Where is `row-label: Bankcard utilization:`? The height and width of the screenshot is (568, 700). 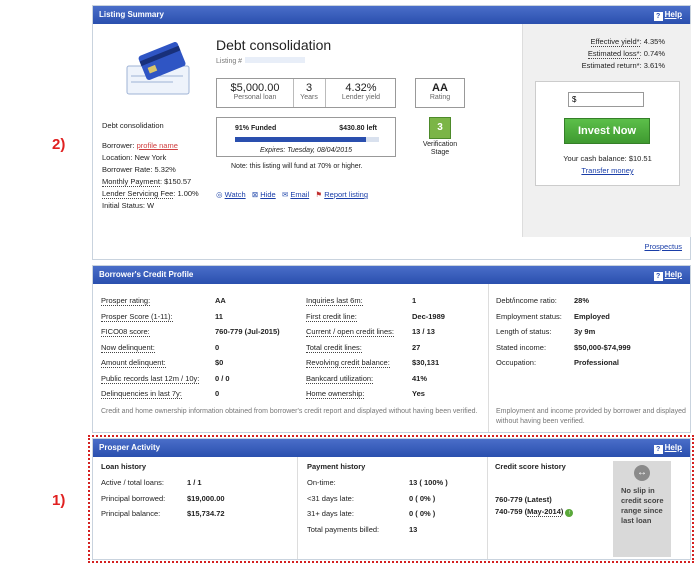 row-label: Bankcard utilization: is located at coordinates (340, 378).